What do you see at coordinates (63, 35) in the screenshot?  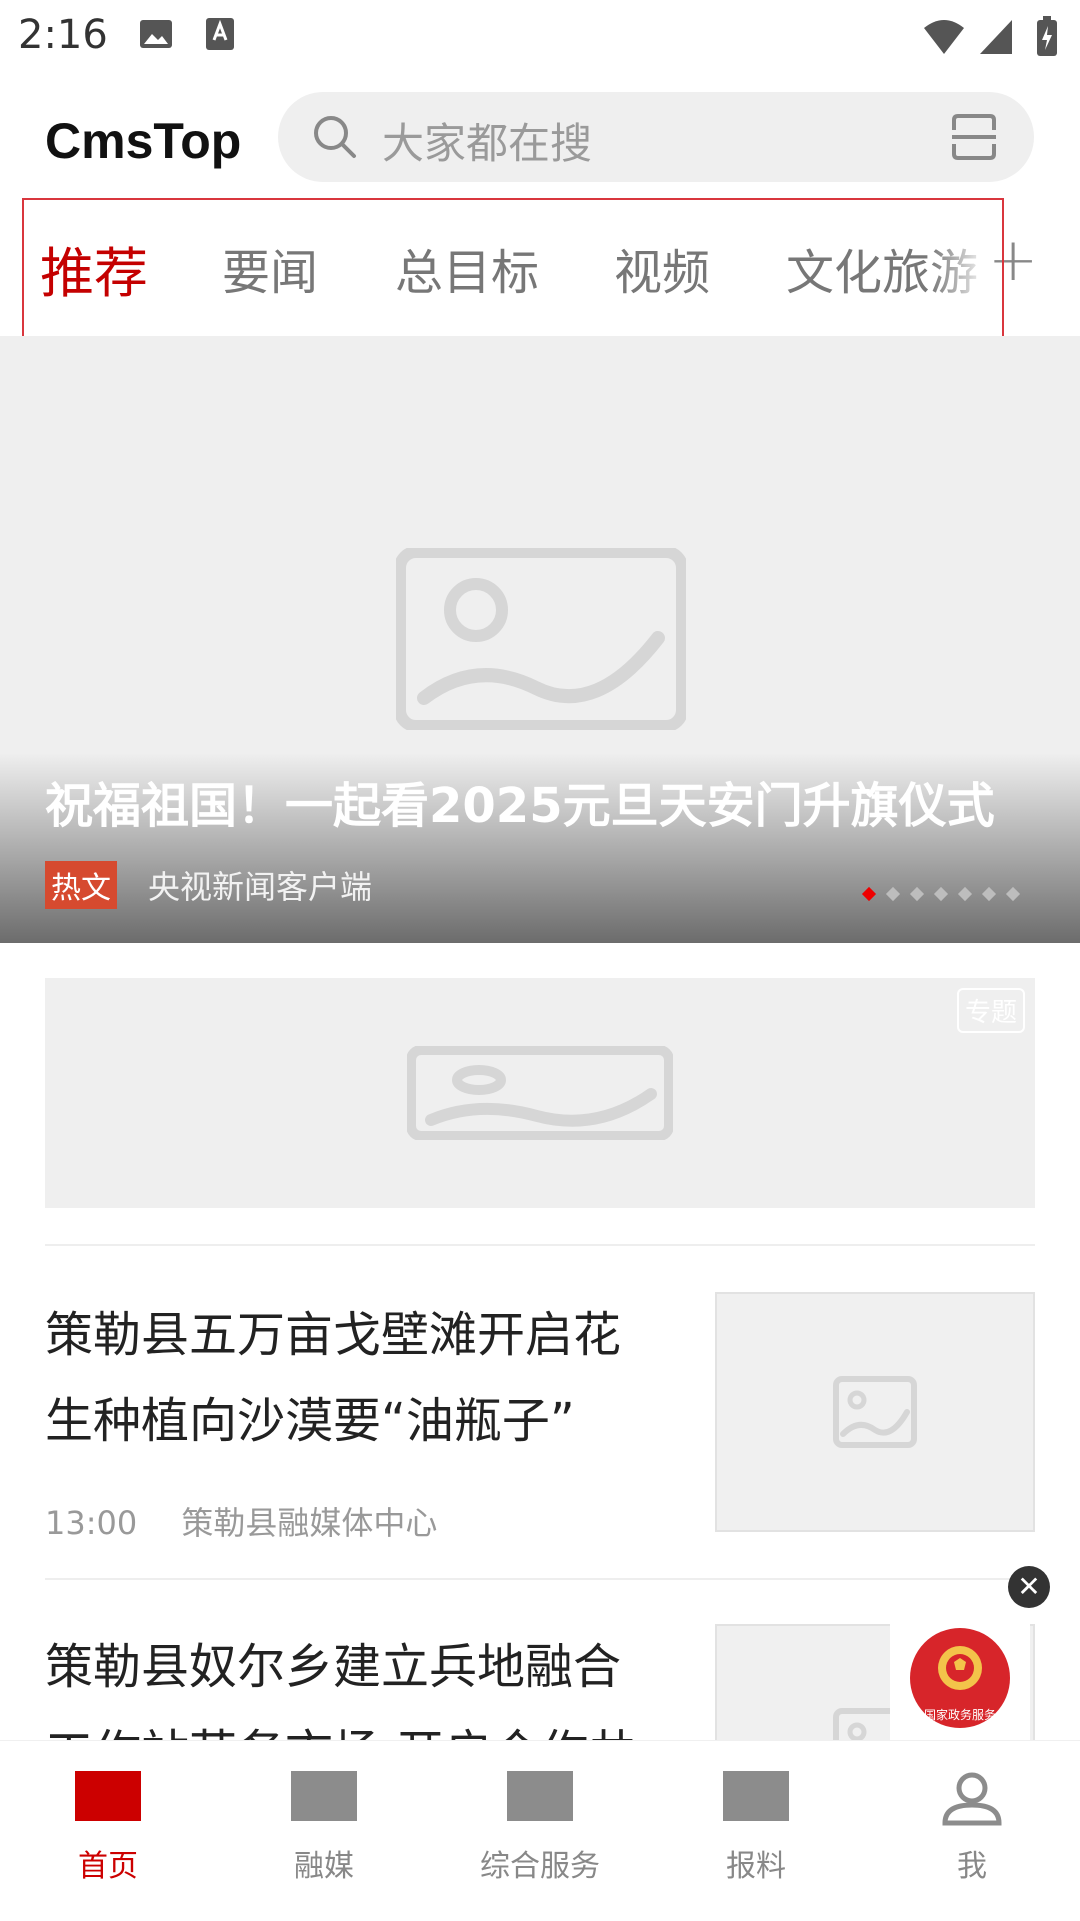 I see `status-time: 2:16` at bounding box center [63, 35].